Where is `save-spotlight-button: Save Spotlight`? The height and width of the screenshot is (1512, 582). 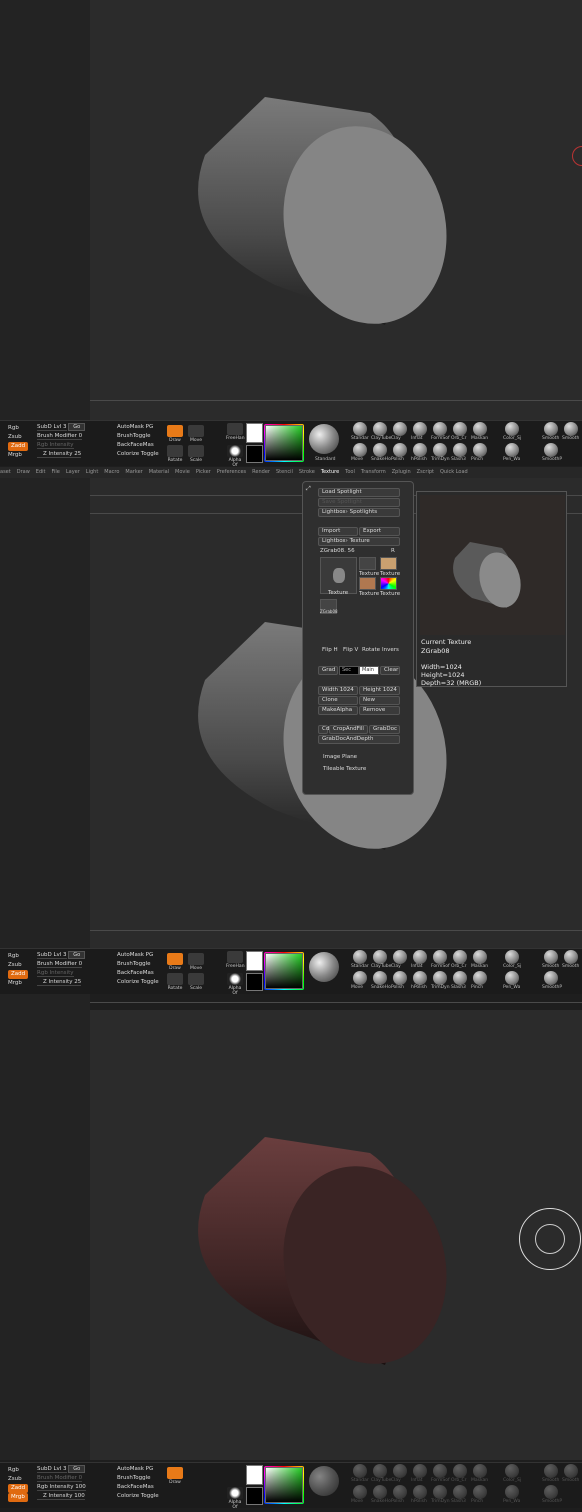 save-spotlight-button: Save Spotlight is located at coordinates (359, 502).